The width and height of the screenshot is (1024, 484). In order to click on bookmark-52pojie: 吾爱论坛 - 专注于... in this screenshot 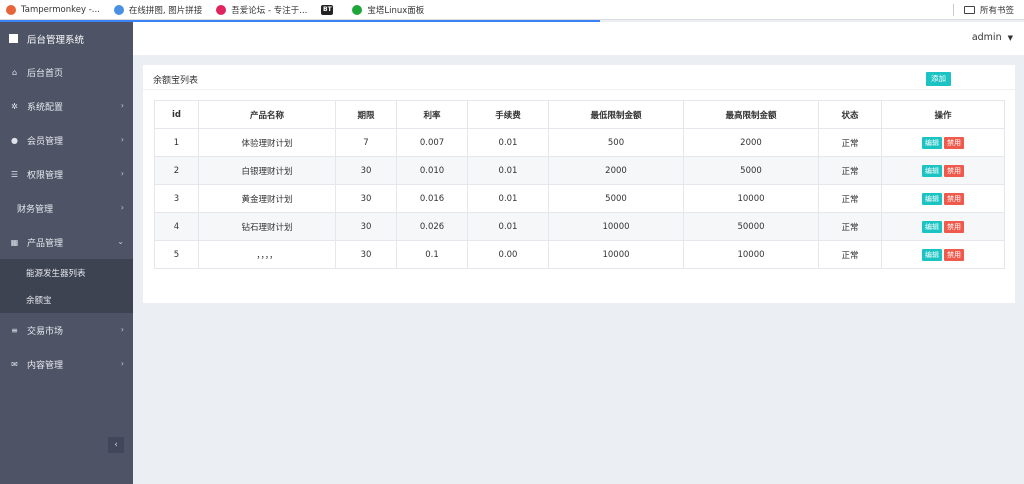, I will do `click(261, 10)`.